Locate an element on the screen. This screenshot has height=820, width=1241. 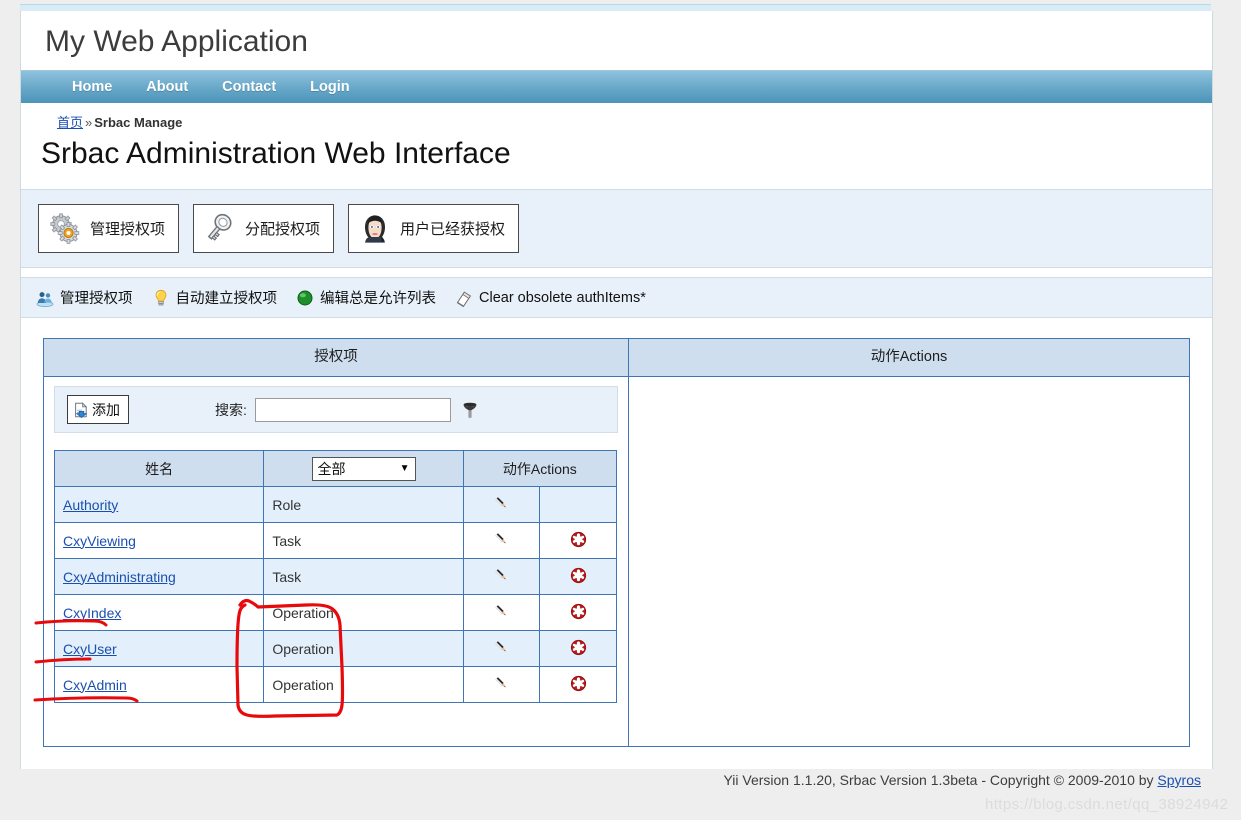
edit-always-allowed-link-label: 编辑总是允许列表 is located at coordinates (378, 299).